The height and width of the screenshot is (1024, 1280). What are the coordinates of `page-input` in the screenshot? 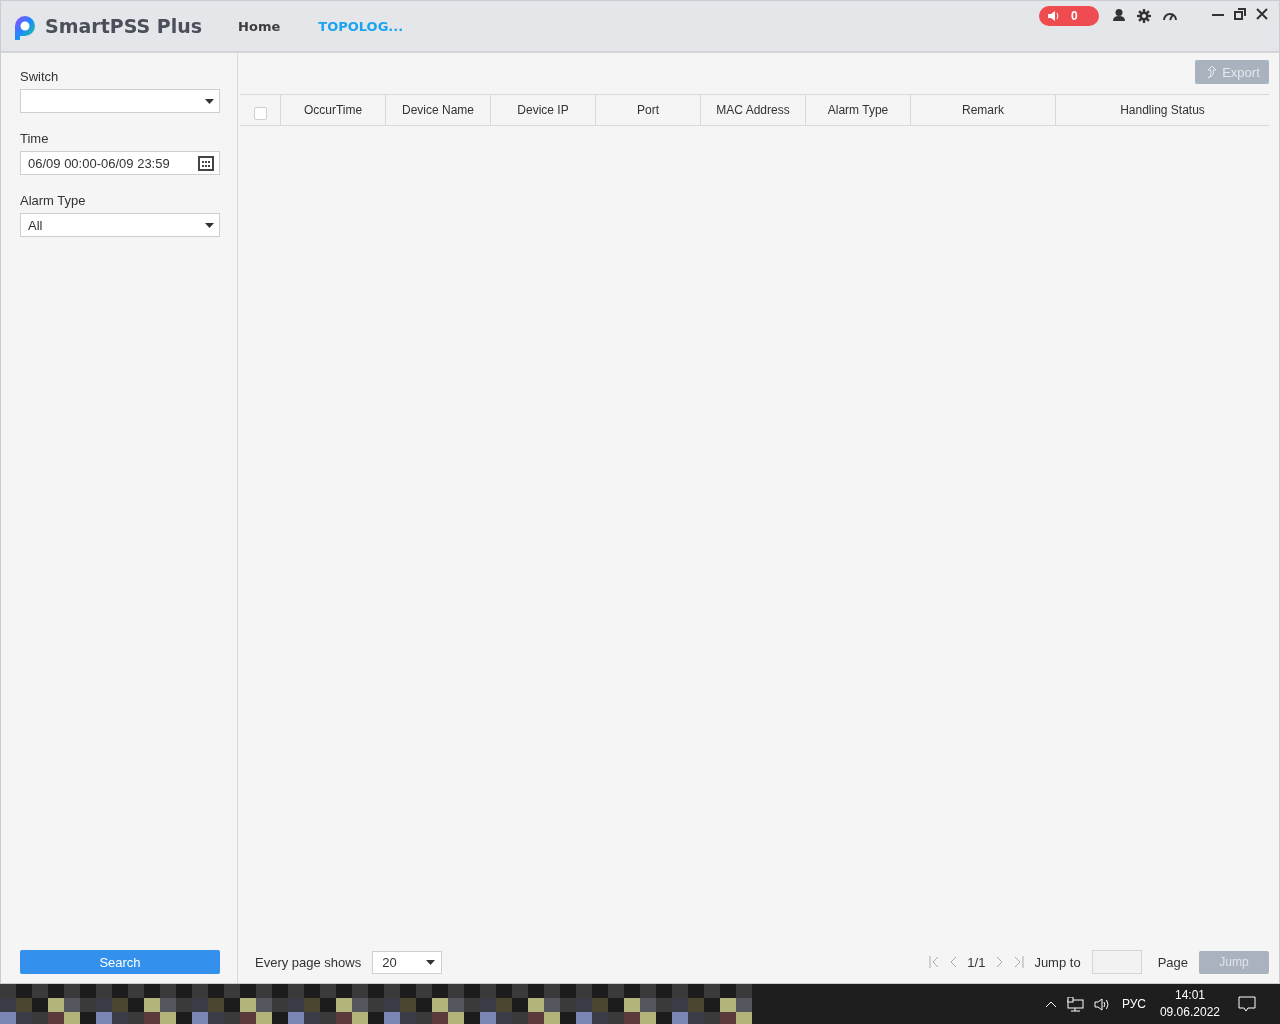 It's located at (1116, 962).